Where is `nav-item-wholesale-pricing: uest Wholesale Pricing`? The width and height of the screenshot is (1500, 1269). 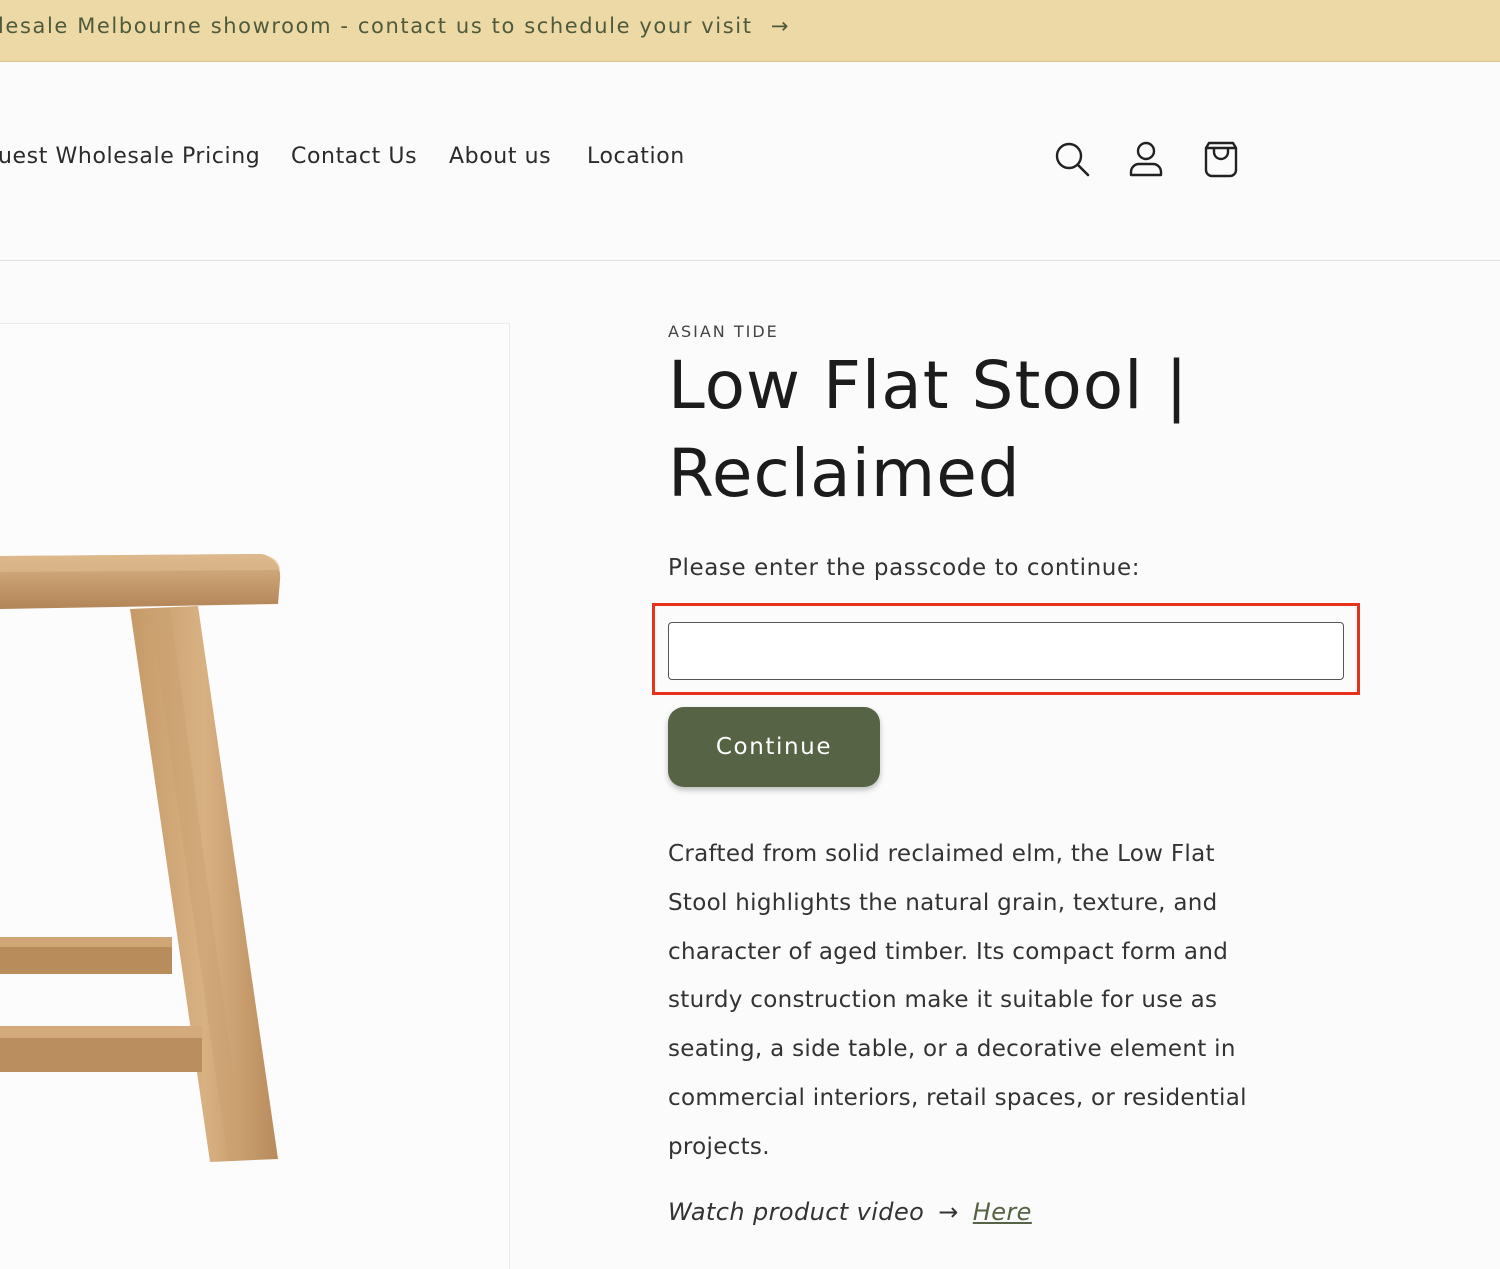 nav-item-wholesale-pricing: uest Wholesale Pricing is located at coordinates (130, 156).